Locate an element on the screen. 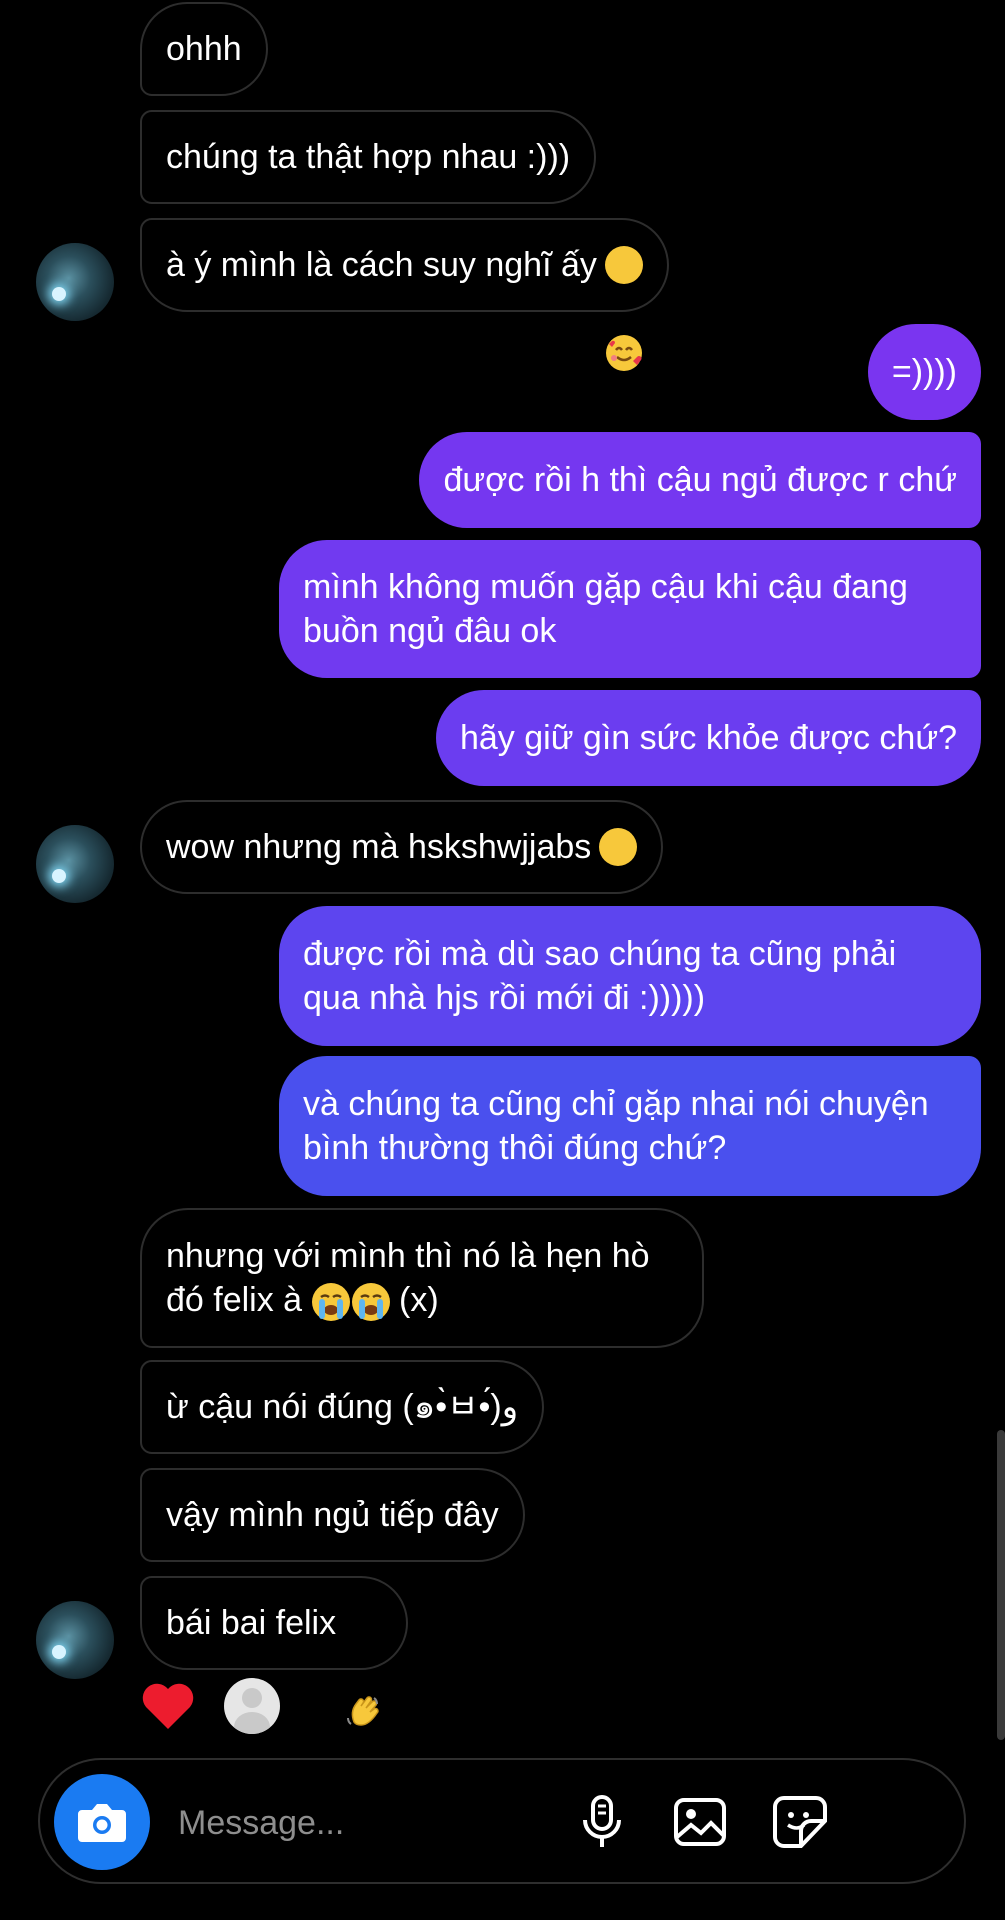  message-text: wow nhưng mà hskshwjjabs is located at coordinates (379, 847).